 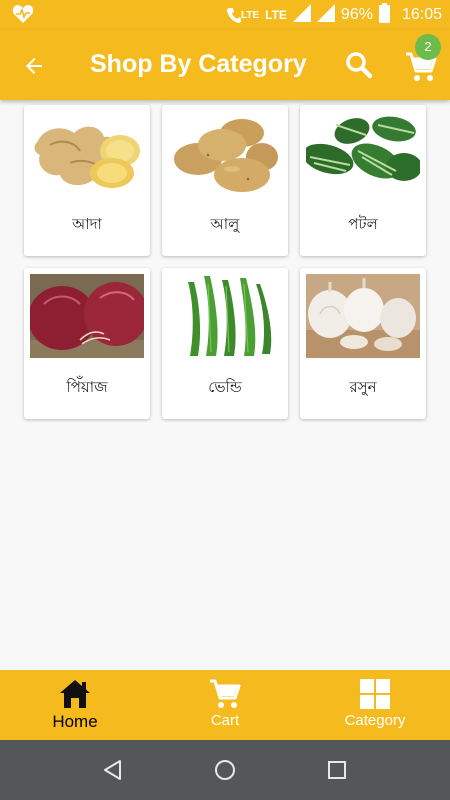 I want to click on category-card-ginger: আদা, so click(x=87, y=180).